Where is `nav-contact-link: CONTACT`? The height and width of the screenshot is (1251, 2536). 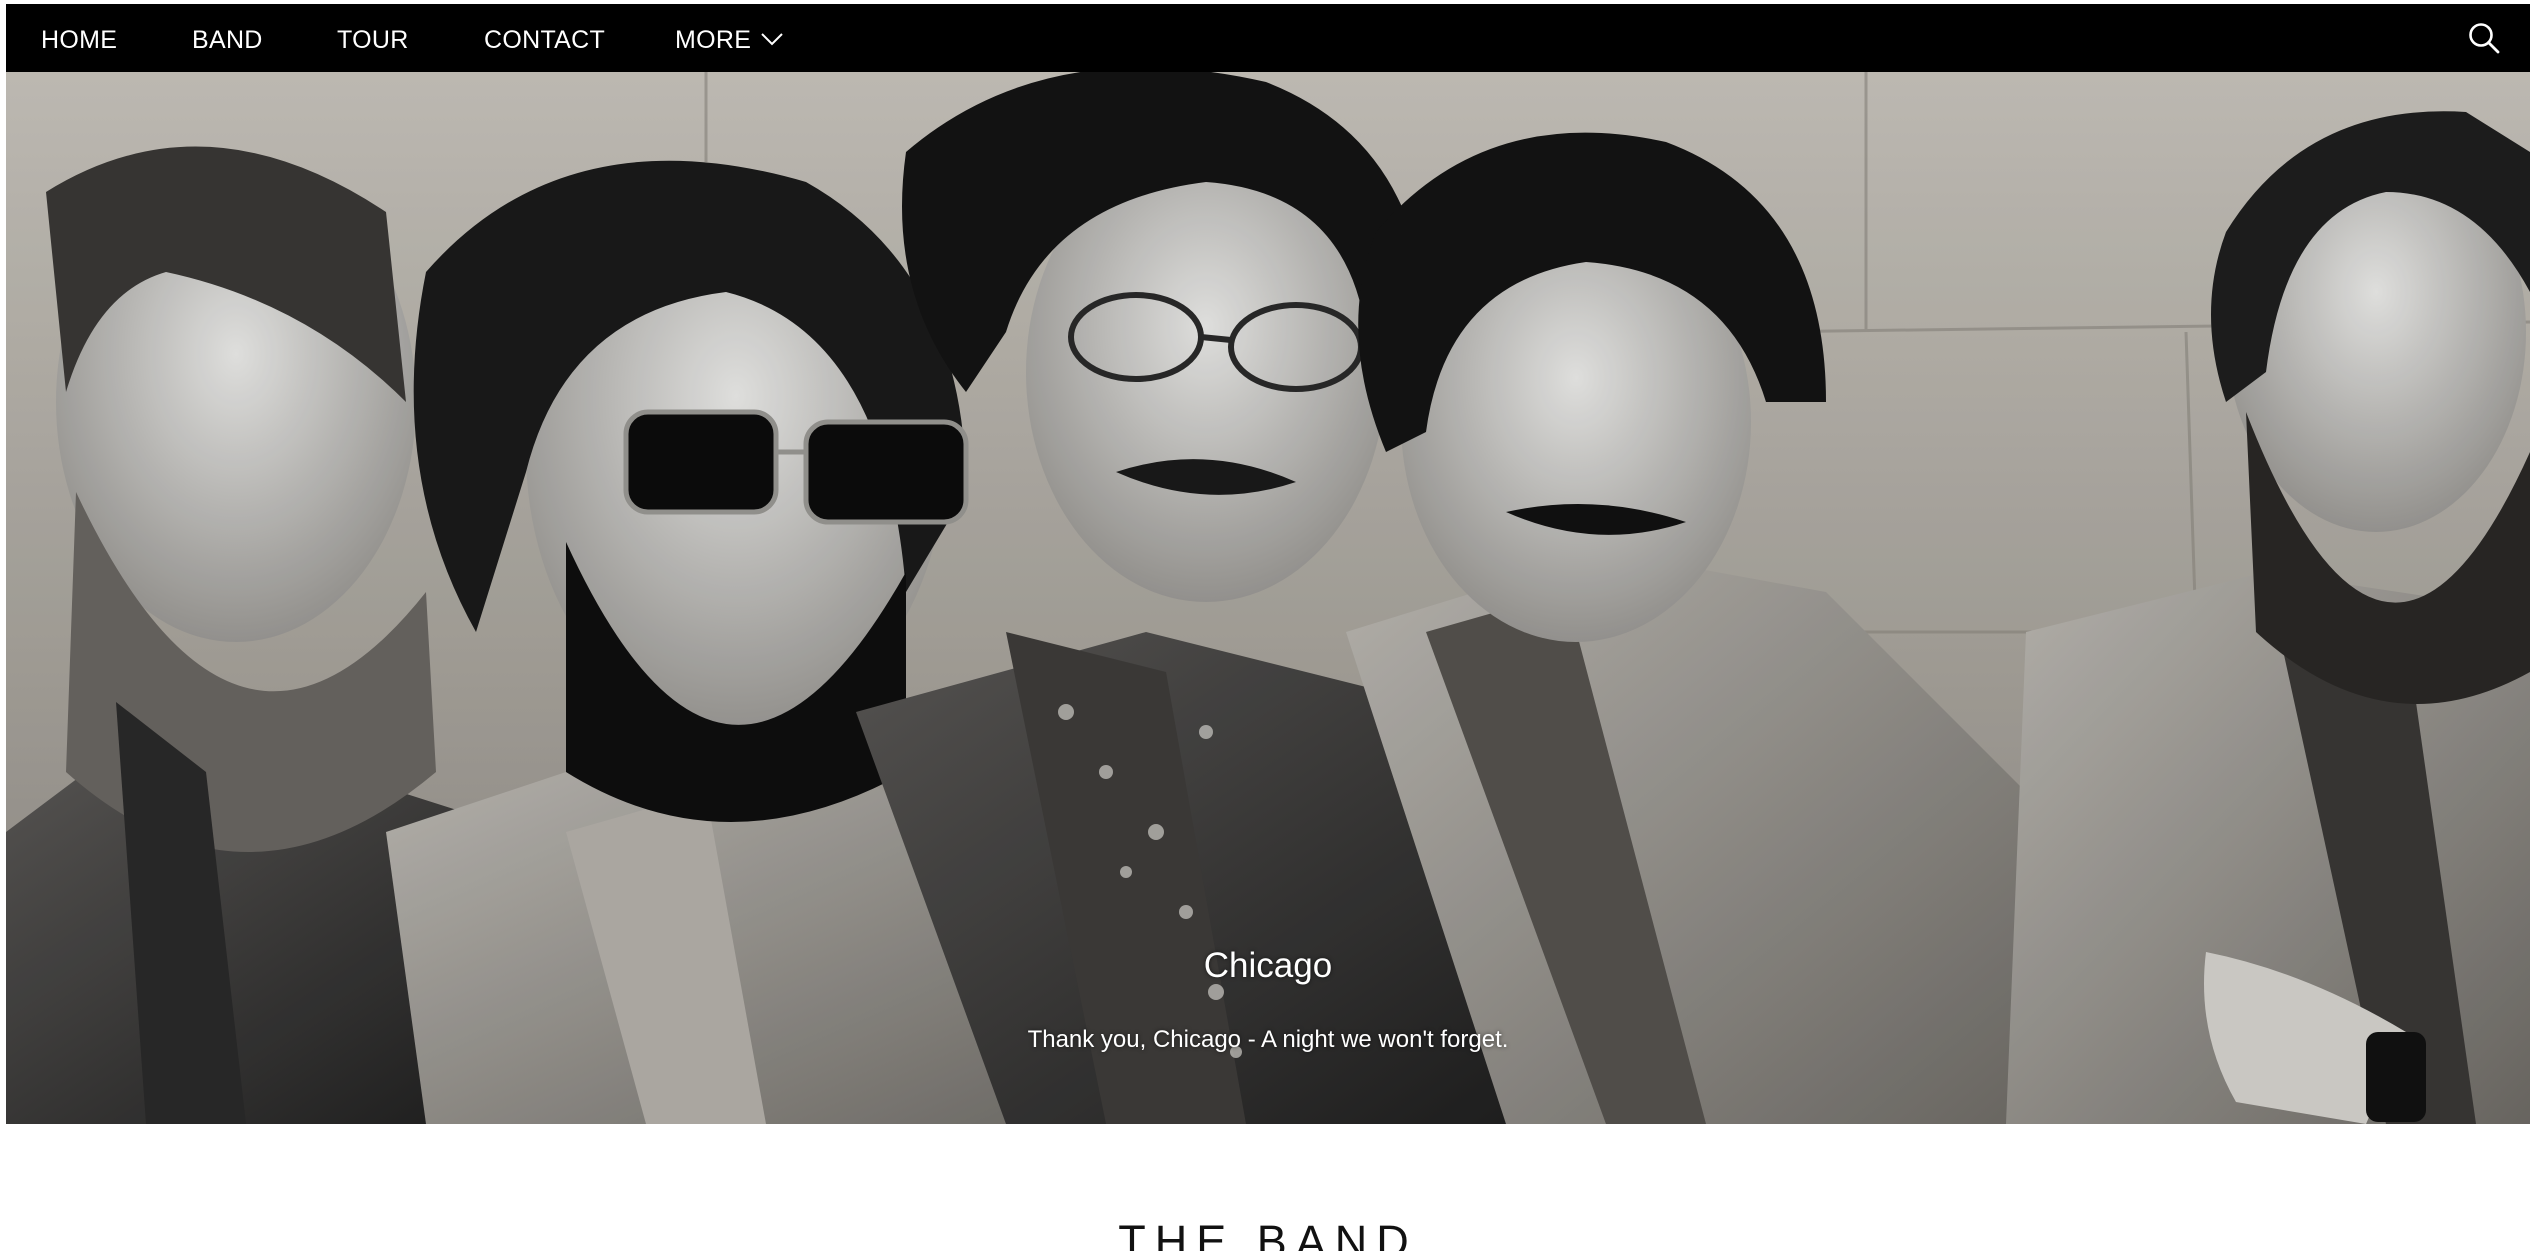
nav-contact-link: CONTACT is located at coordinates (544, 40).